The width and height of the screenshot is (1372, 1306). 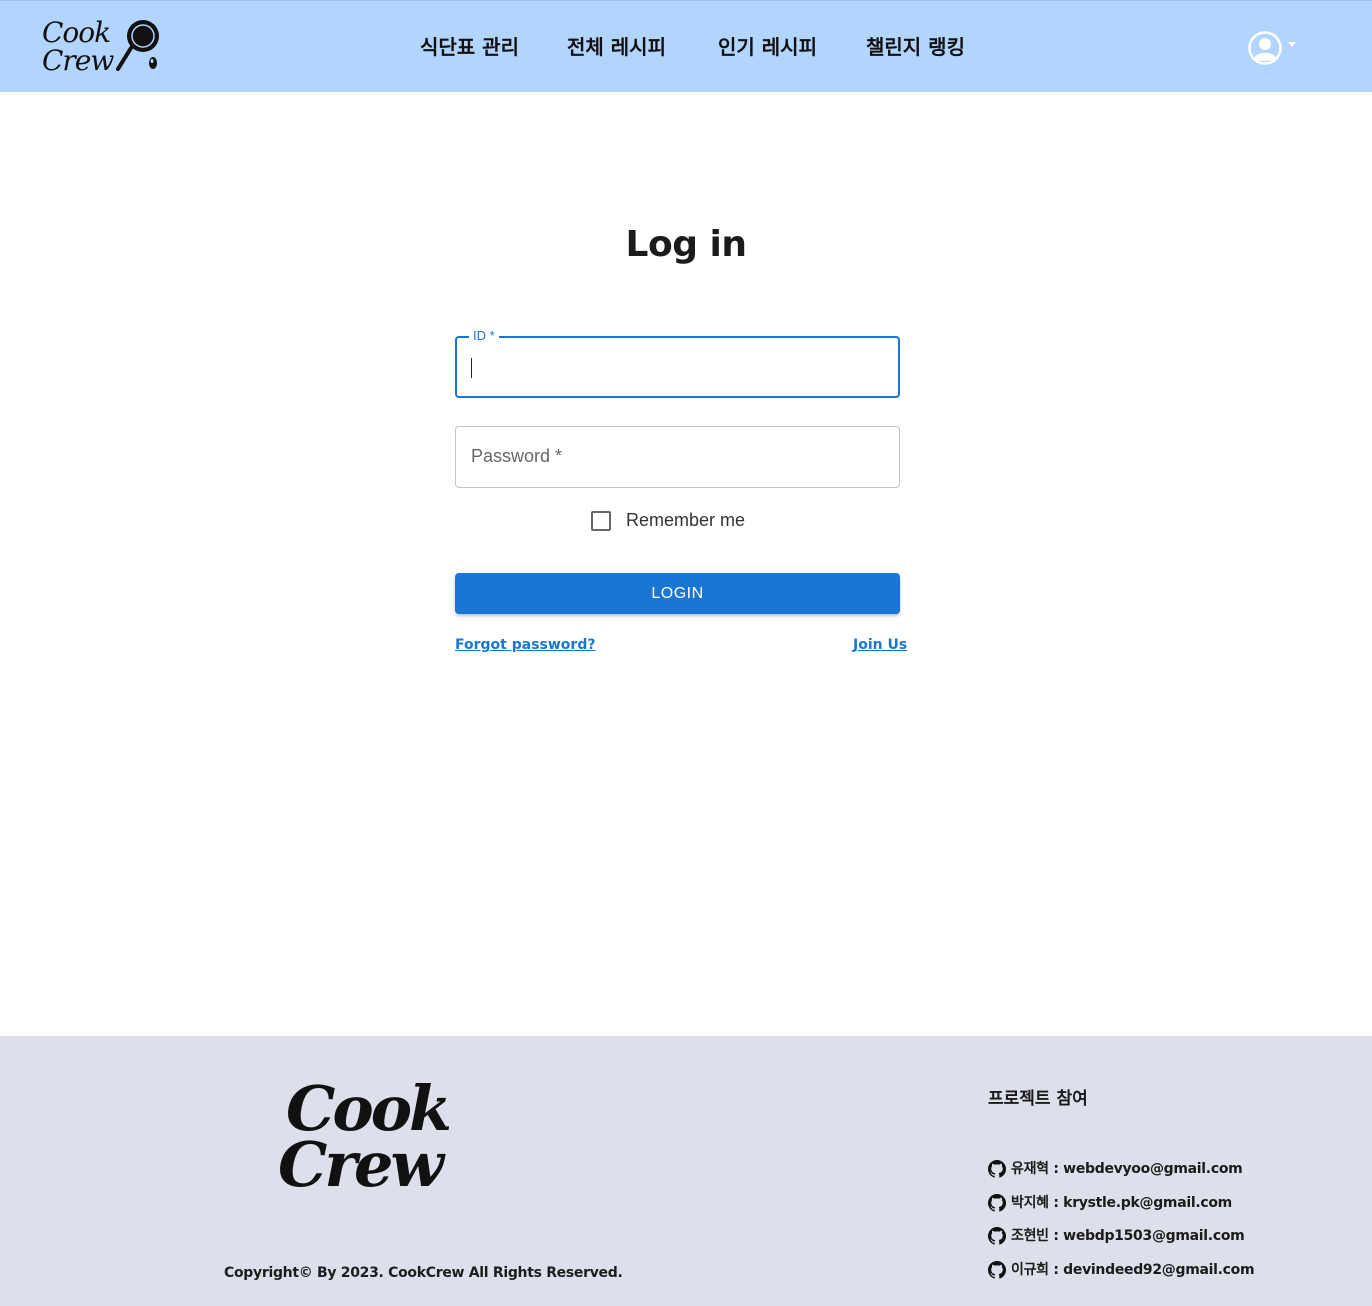 What do you see at coordinates (1127, 1169) in the screenshot?
I see `contributor-text: 유재혁 : webdevyoo@gmail.com` at bounding box center [1127, 1169].